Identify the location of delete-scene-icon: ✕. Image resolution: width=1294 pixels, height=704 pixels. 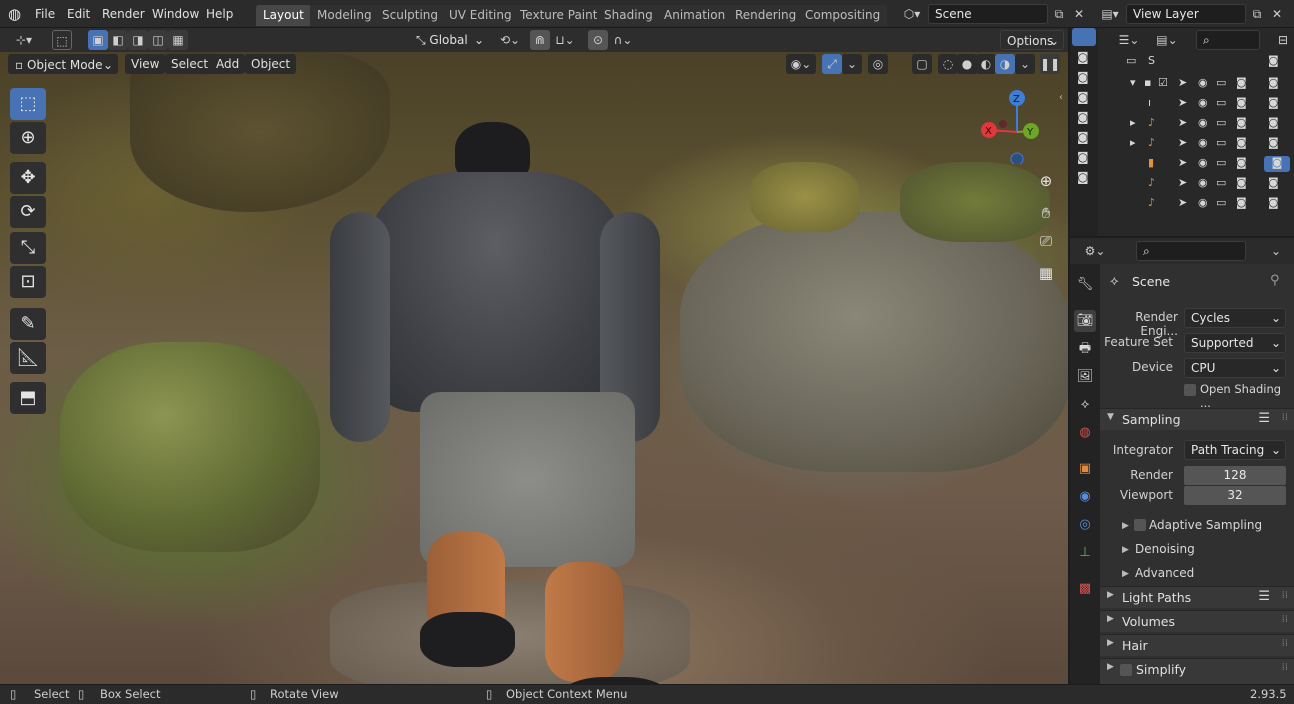
(1079, 14).